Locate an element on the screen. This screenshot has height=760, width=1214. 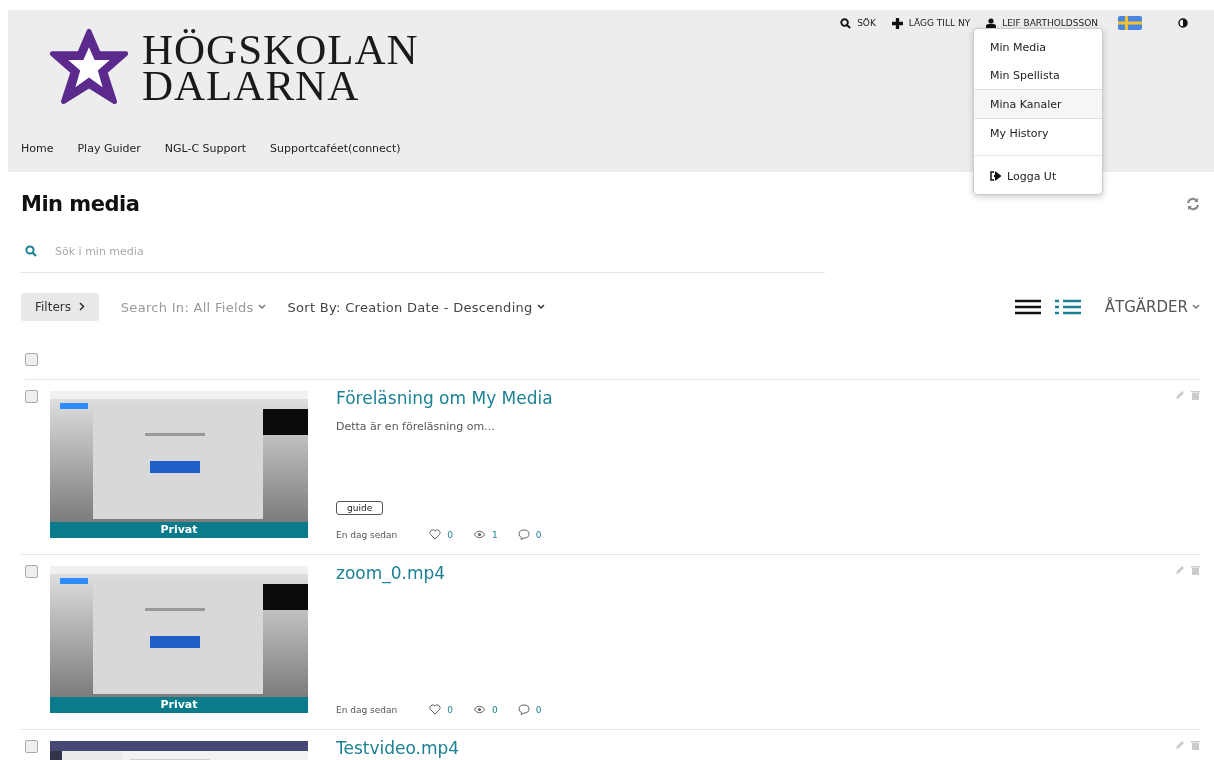
nav-link: Home is located at coordinates (37, 148).